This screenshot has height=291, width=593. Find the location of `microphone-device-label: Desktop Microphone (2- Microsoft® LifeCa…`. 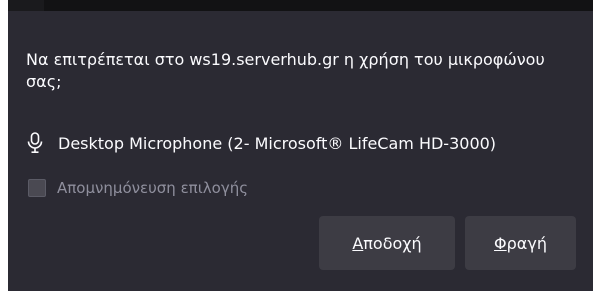

microphone-device-label: Desktop Microphone (2- Microsoft® LifeCa… is located at coordinates (277, 143).